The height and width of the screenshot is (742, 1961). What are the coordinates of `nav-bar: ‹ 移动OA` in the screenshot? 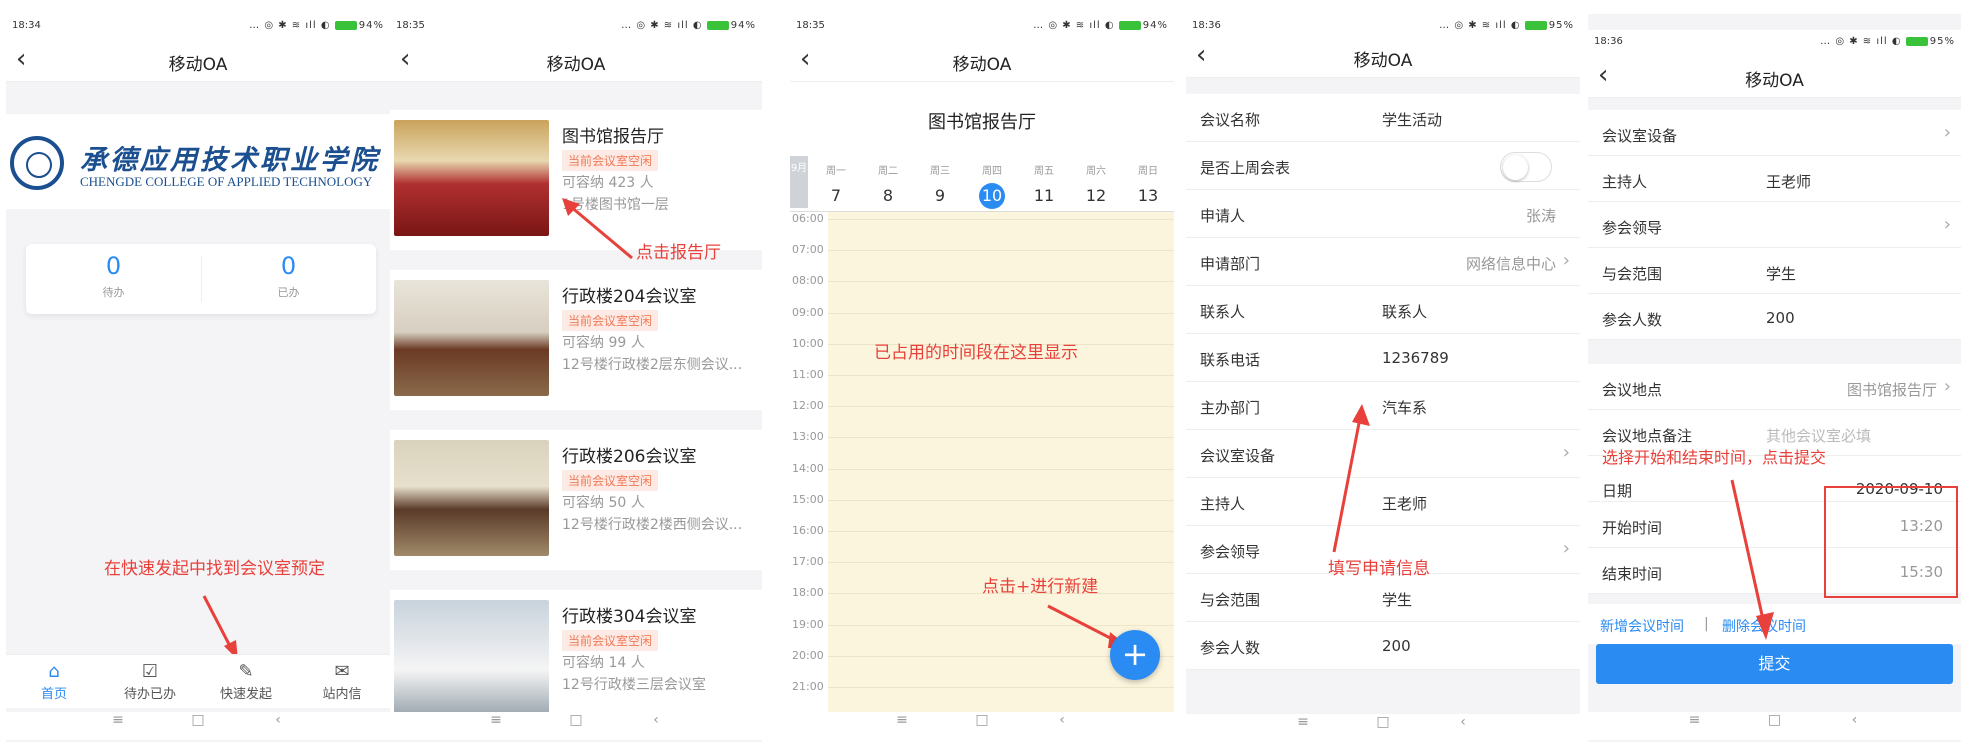 It's located at (1383, 56).